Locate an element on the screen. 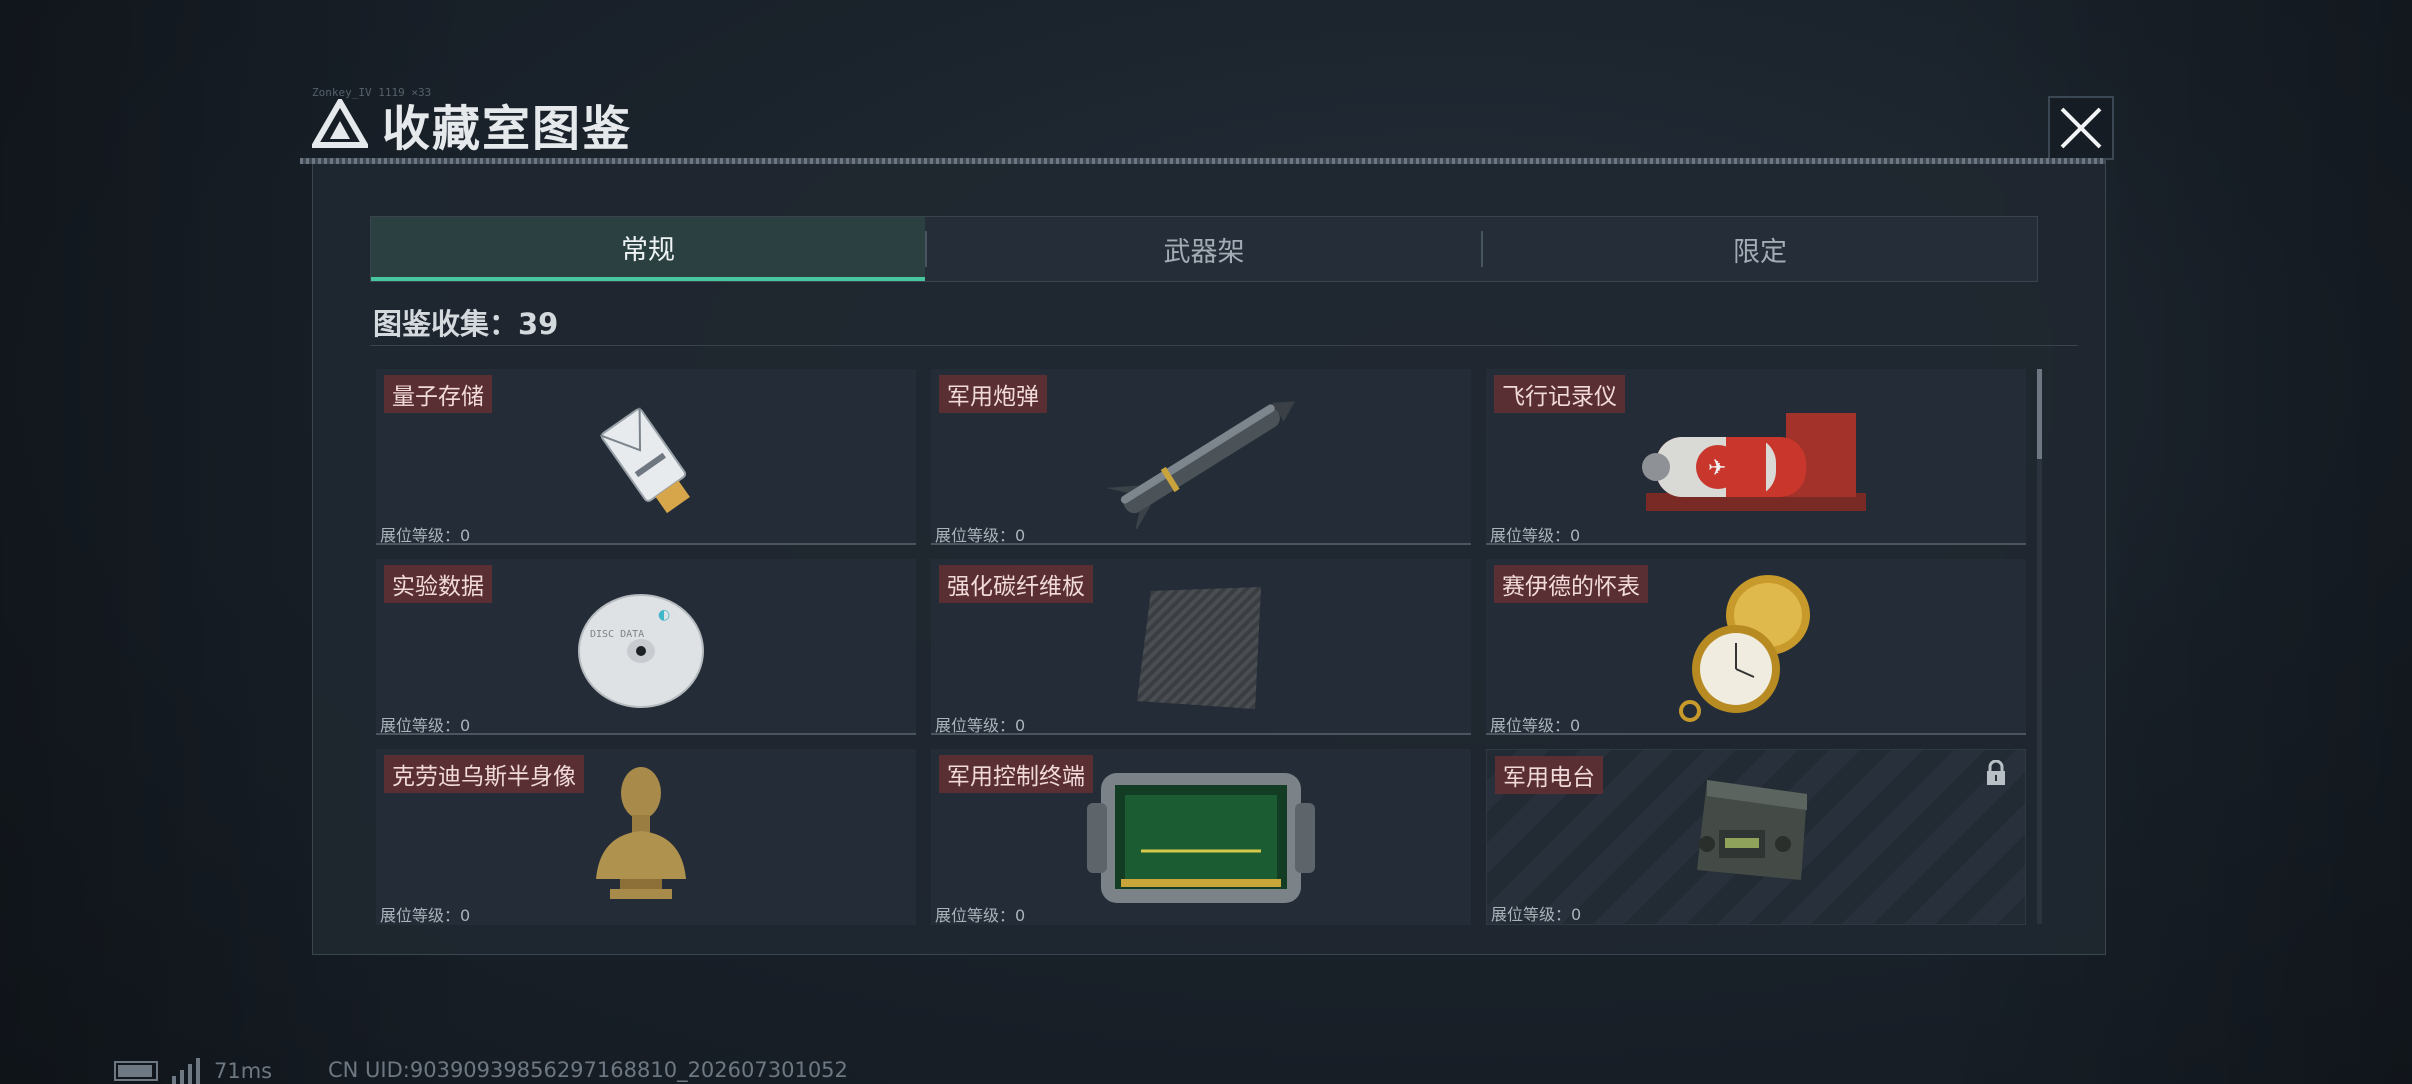 The width and height of the screenshot is (2412, 1084). item-card: 克劳迪乌斯半身像 展位等级：0 is located at coordinates (646, 837).